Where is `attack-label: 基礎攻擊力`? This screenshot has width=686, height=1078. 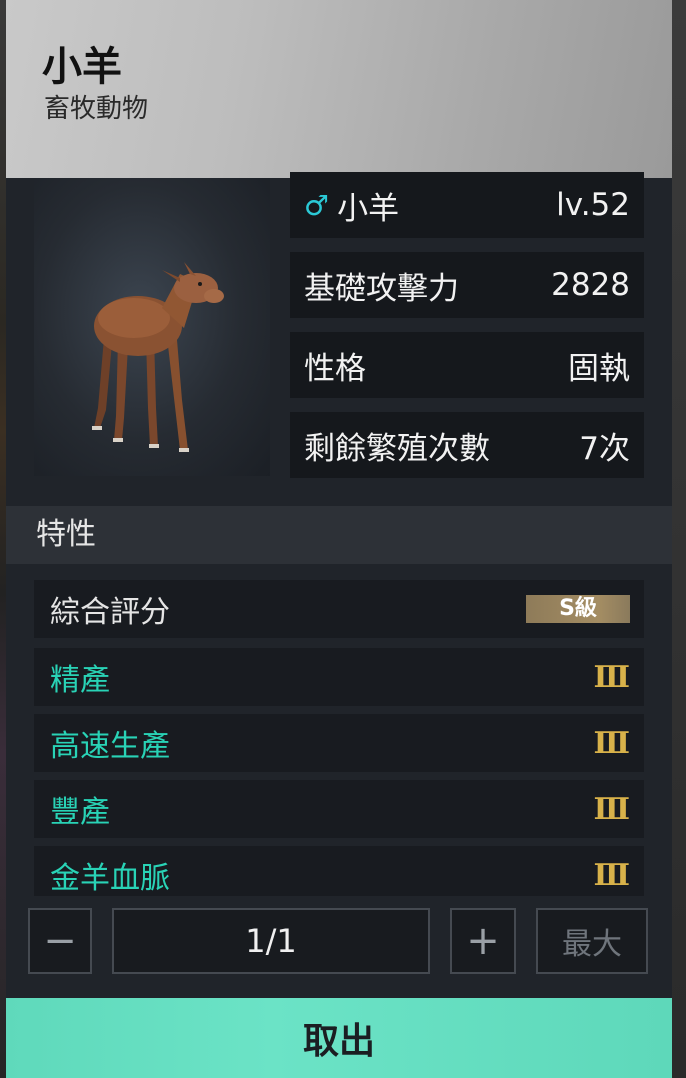
attack-label: 基礎攻擊力 is located at coordinates (381, 288).